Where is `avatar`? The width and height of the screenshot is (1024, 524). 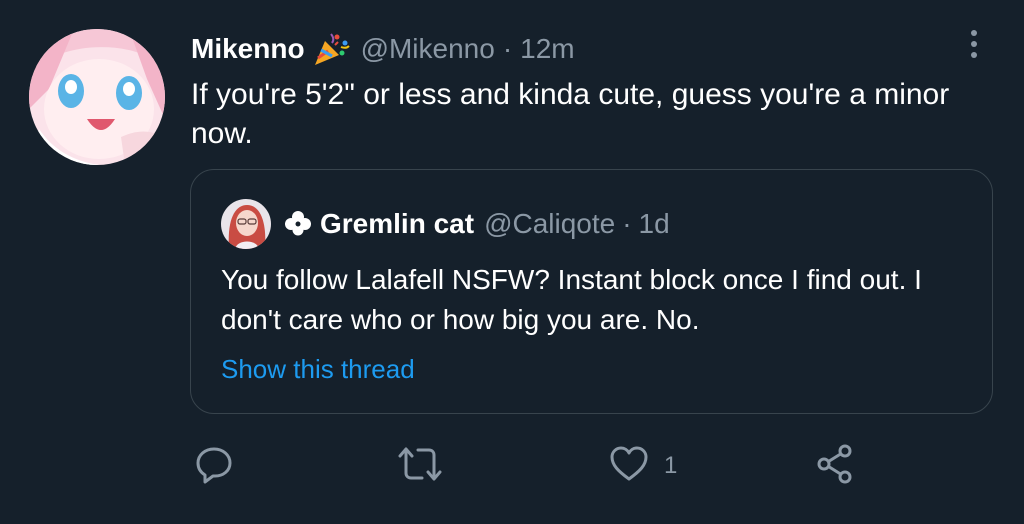 avatar is located at coordinates (97, 97).